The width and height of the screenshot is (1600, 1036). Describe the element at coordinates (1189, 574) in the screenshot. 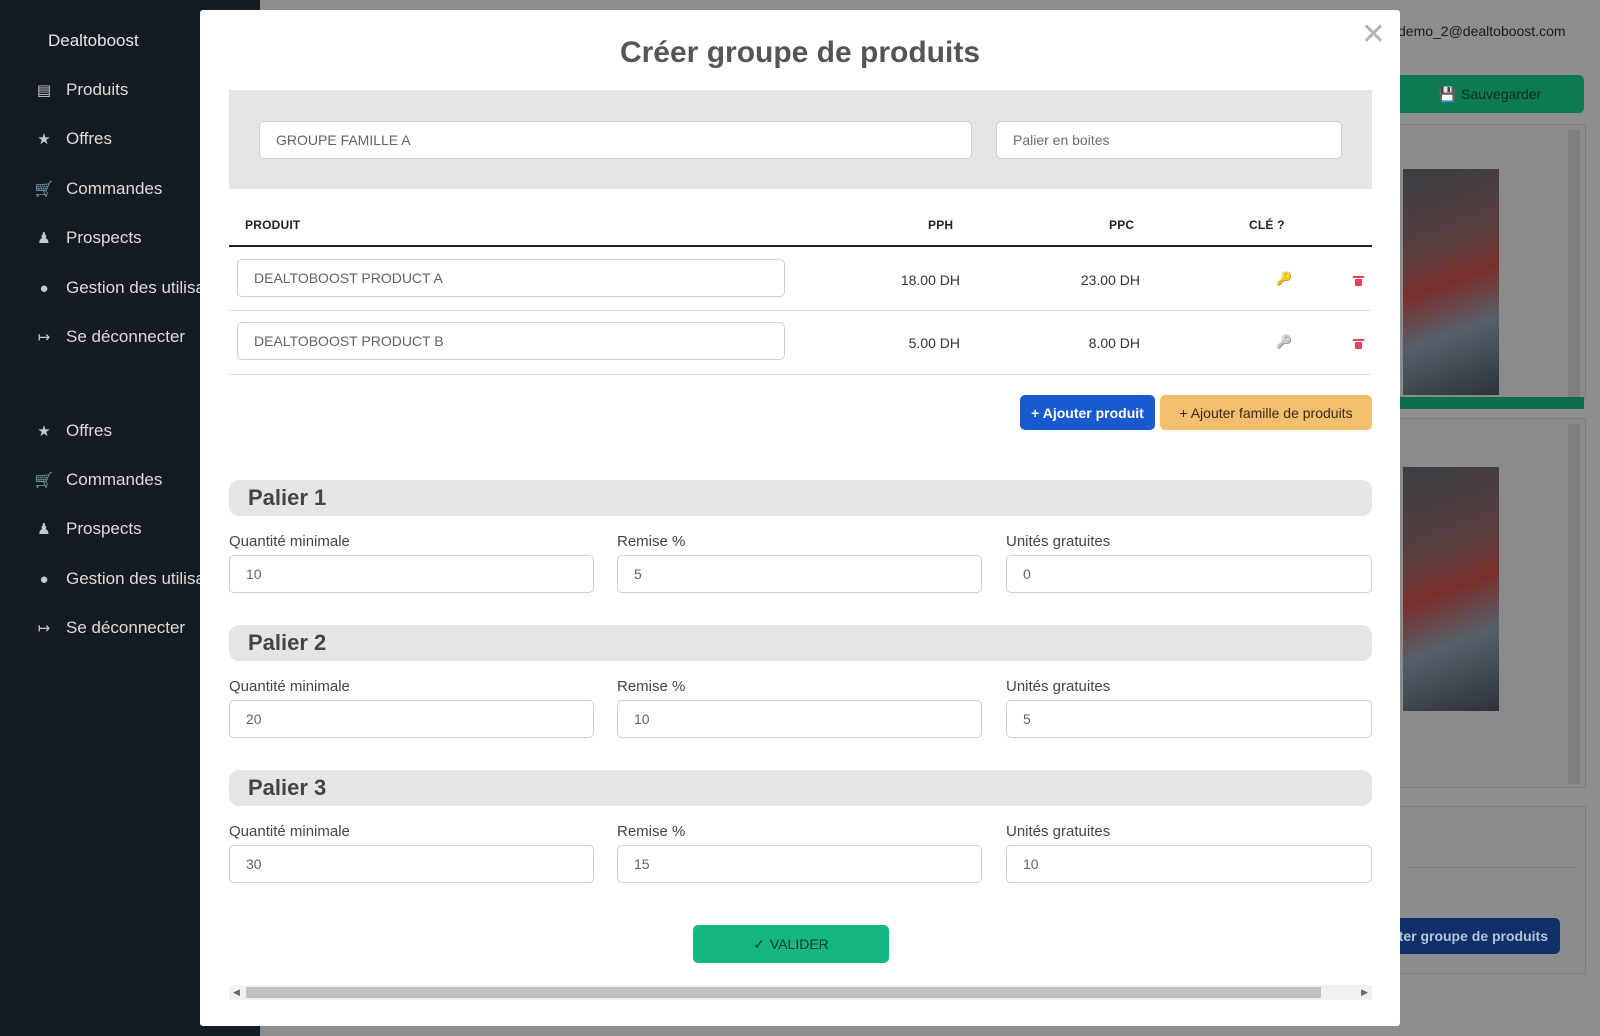

I see `free-units-input: 0` at that location.